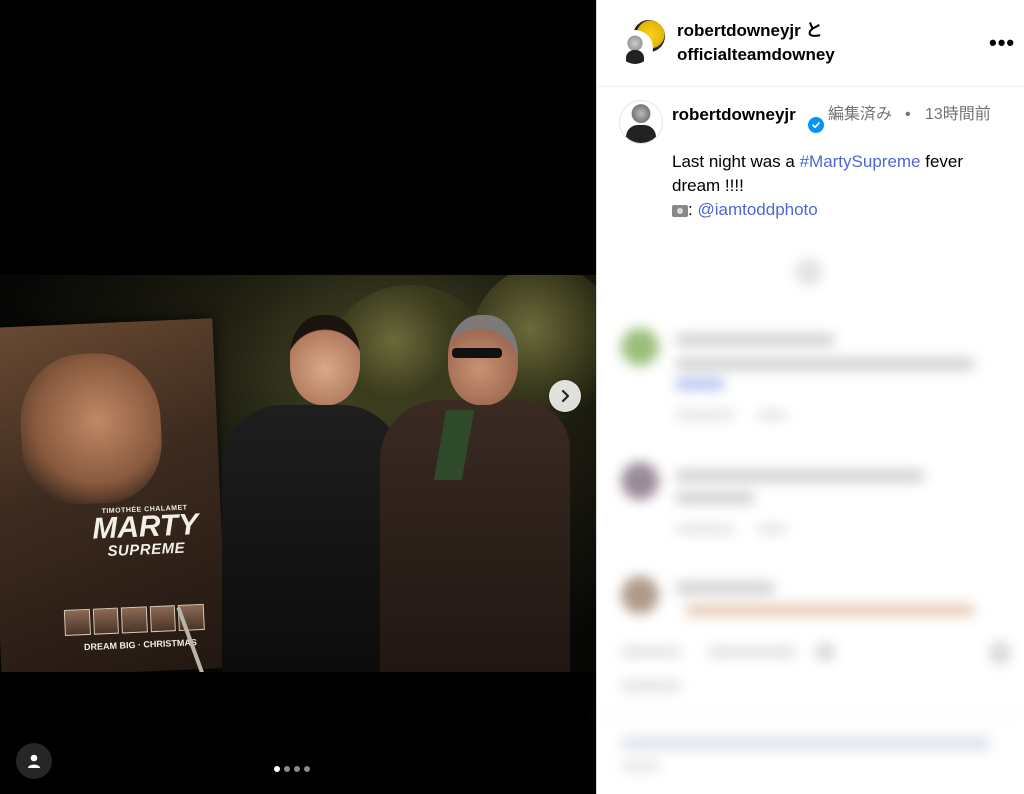 This screenshot has height=794, width=1024. What do you see at coordinates (292, 769) in the screenshot?
I see `carousel-dots` at bounding box center [292, 769].